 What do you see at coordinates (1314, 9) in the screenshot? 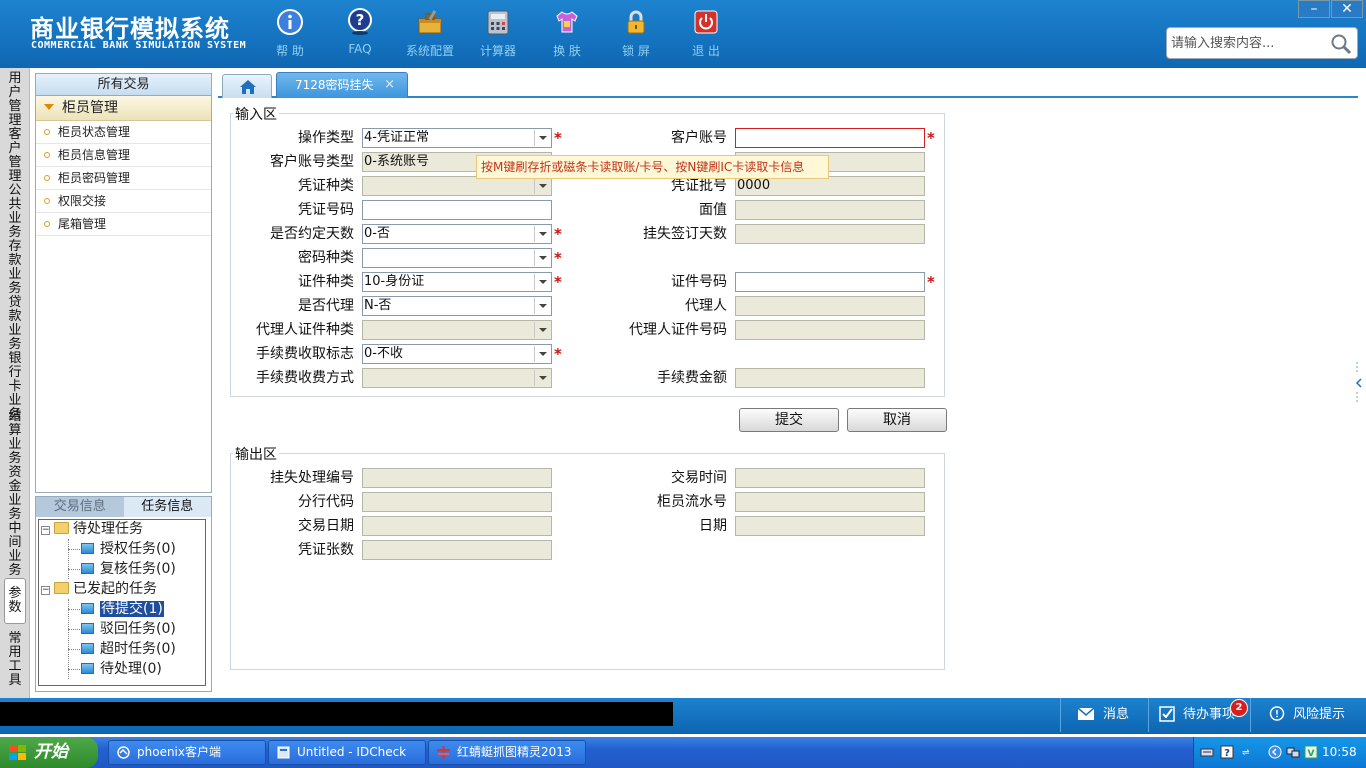
I see `window-minimize-button: –` at bounding box center [1314, 9].